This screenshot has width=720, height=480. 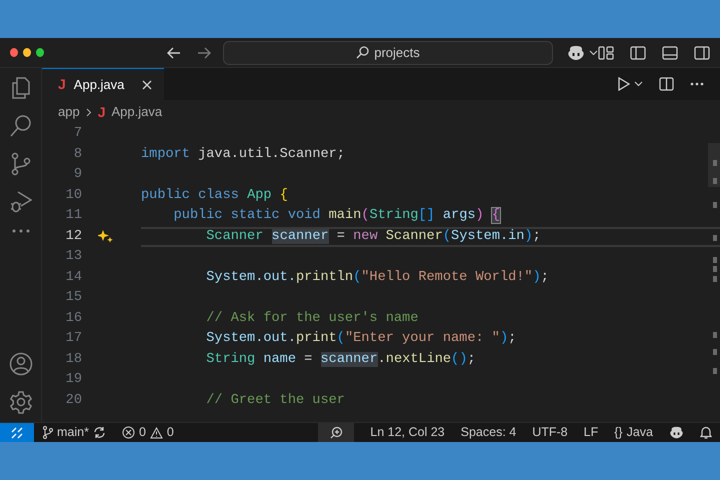 What do you see at coordinates (74, 216) in the screenshot?
I see `line-number: 11` at bounding box center [74, 216].